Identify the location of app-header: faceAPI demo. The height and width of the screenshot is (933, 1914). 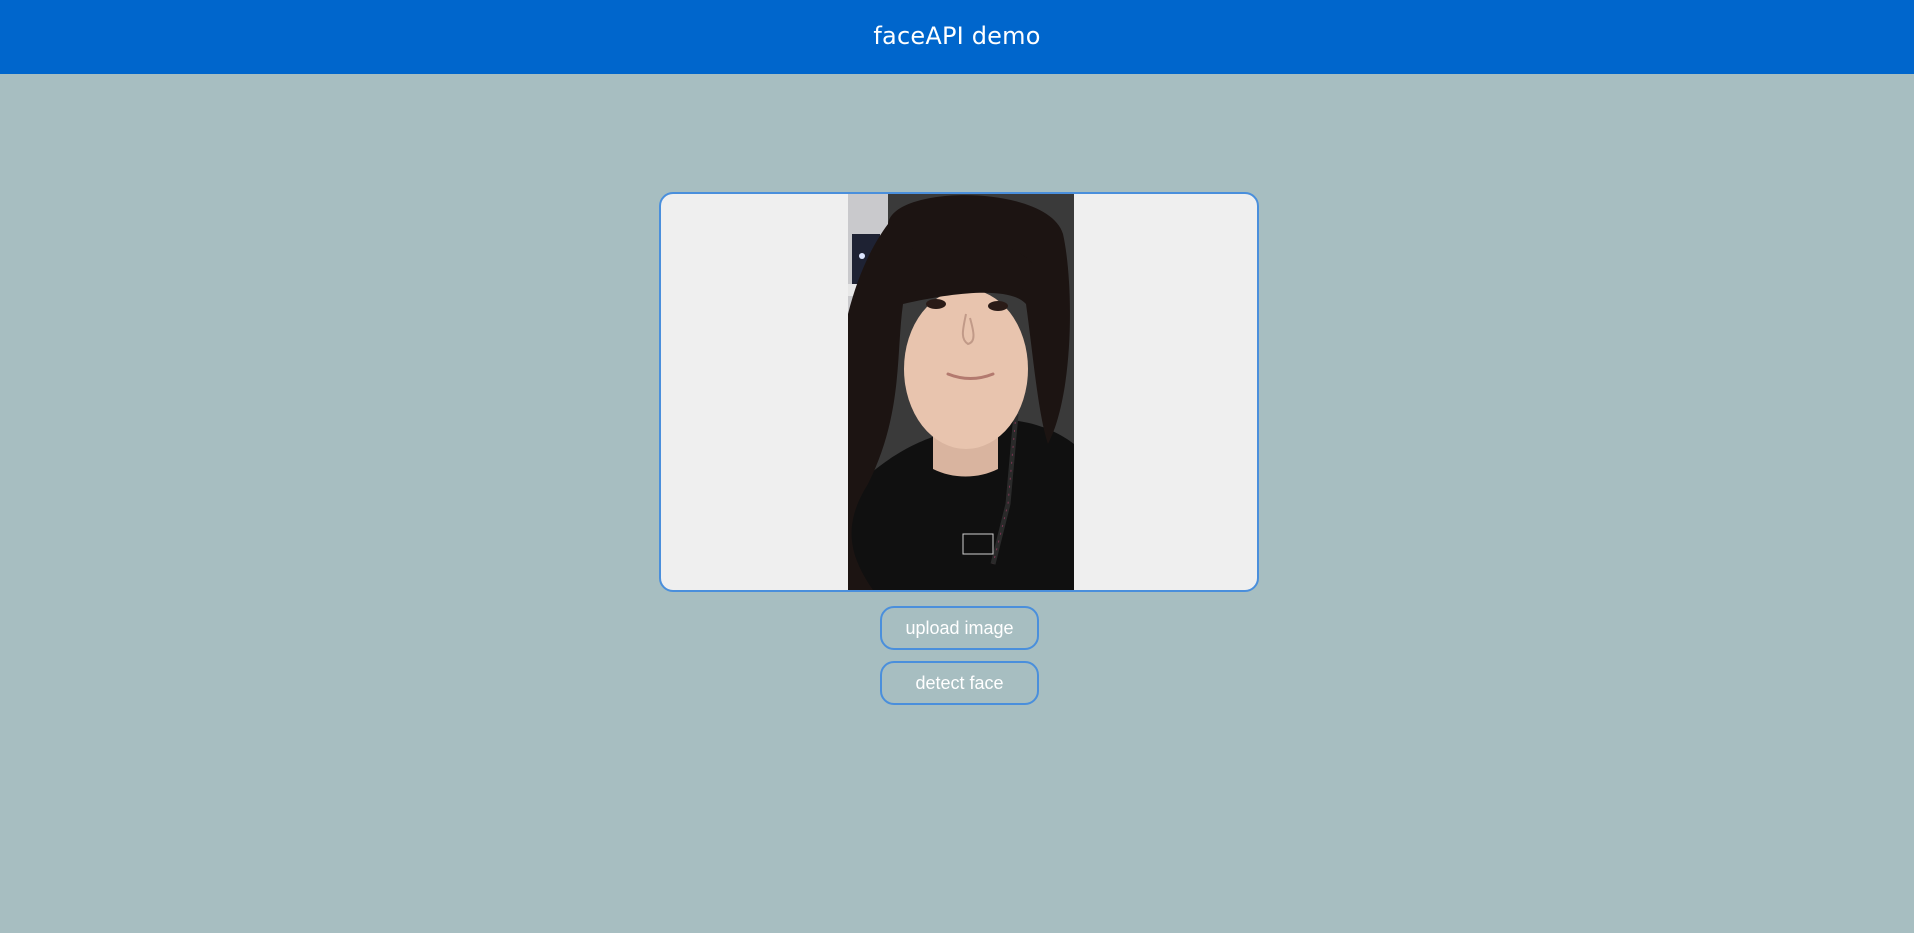
(957, 37).